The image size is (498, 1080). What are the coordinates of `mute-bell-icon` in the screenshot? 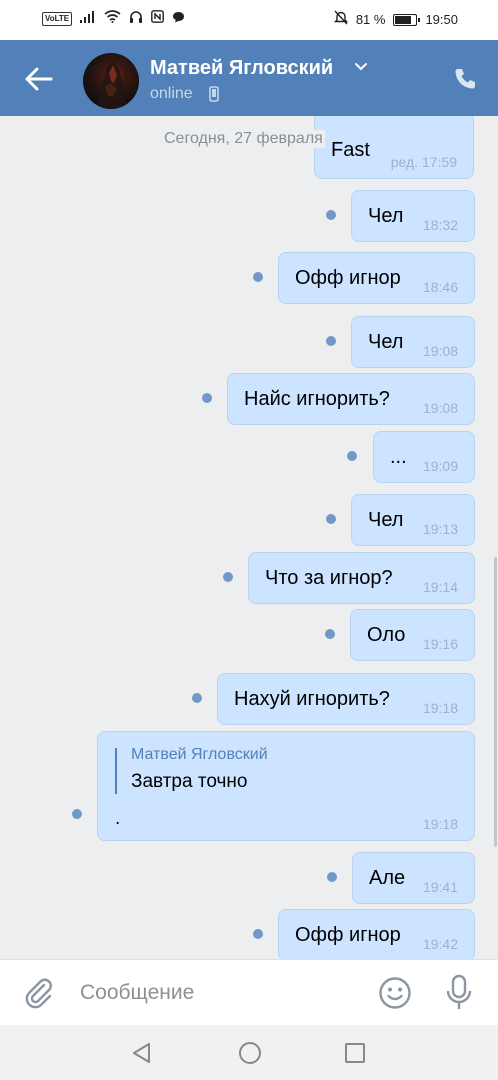 It's located at (341, 19).